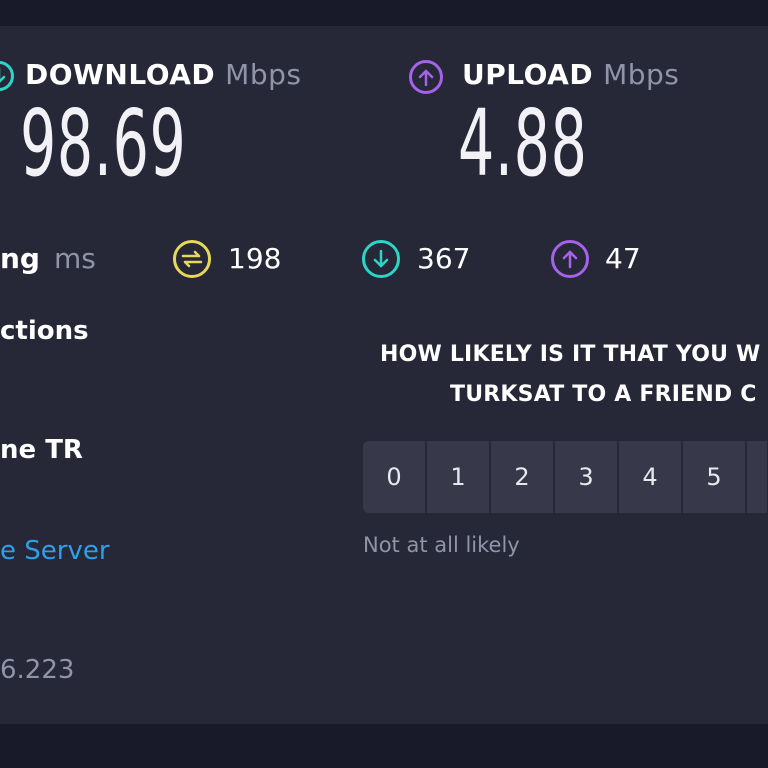  What do you see at coordinates (37, 670) in the screenshot?
I see `ip-address: 6.223` at bounding box center [37, 670].